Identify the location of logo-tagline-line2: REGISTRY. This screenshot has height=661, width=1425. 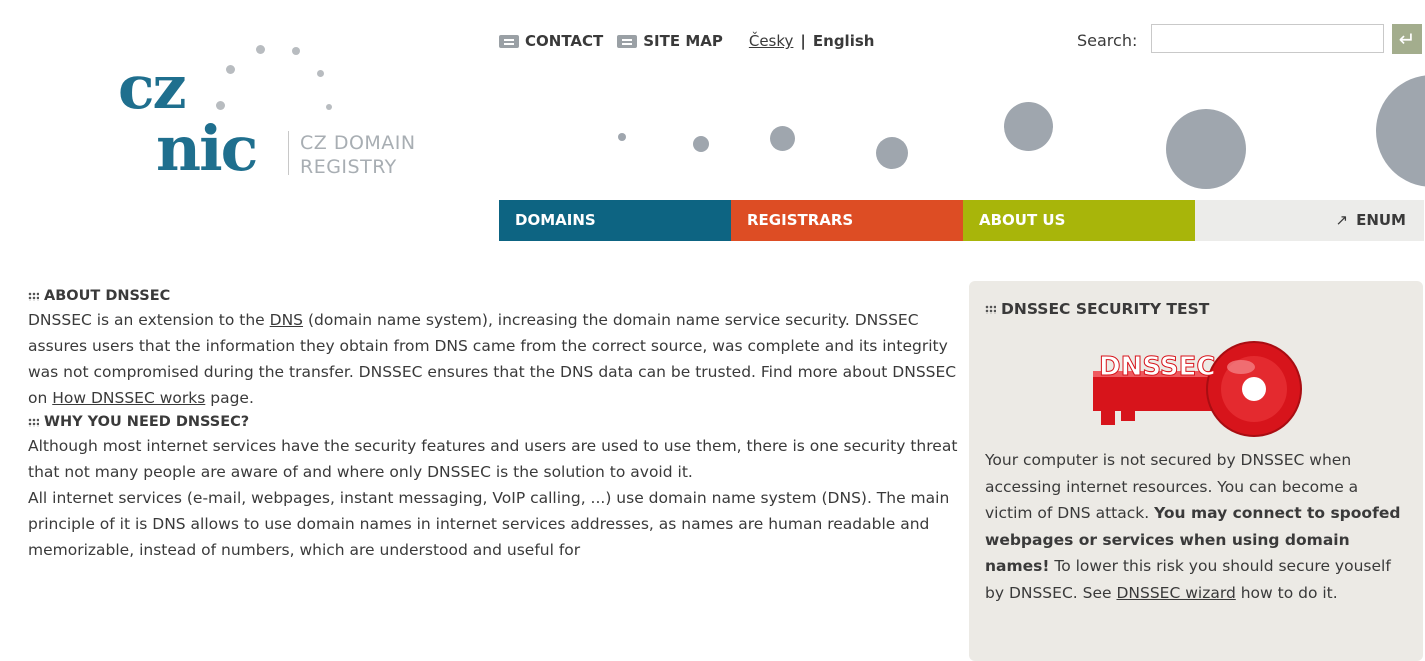
(348, 167).